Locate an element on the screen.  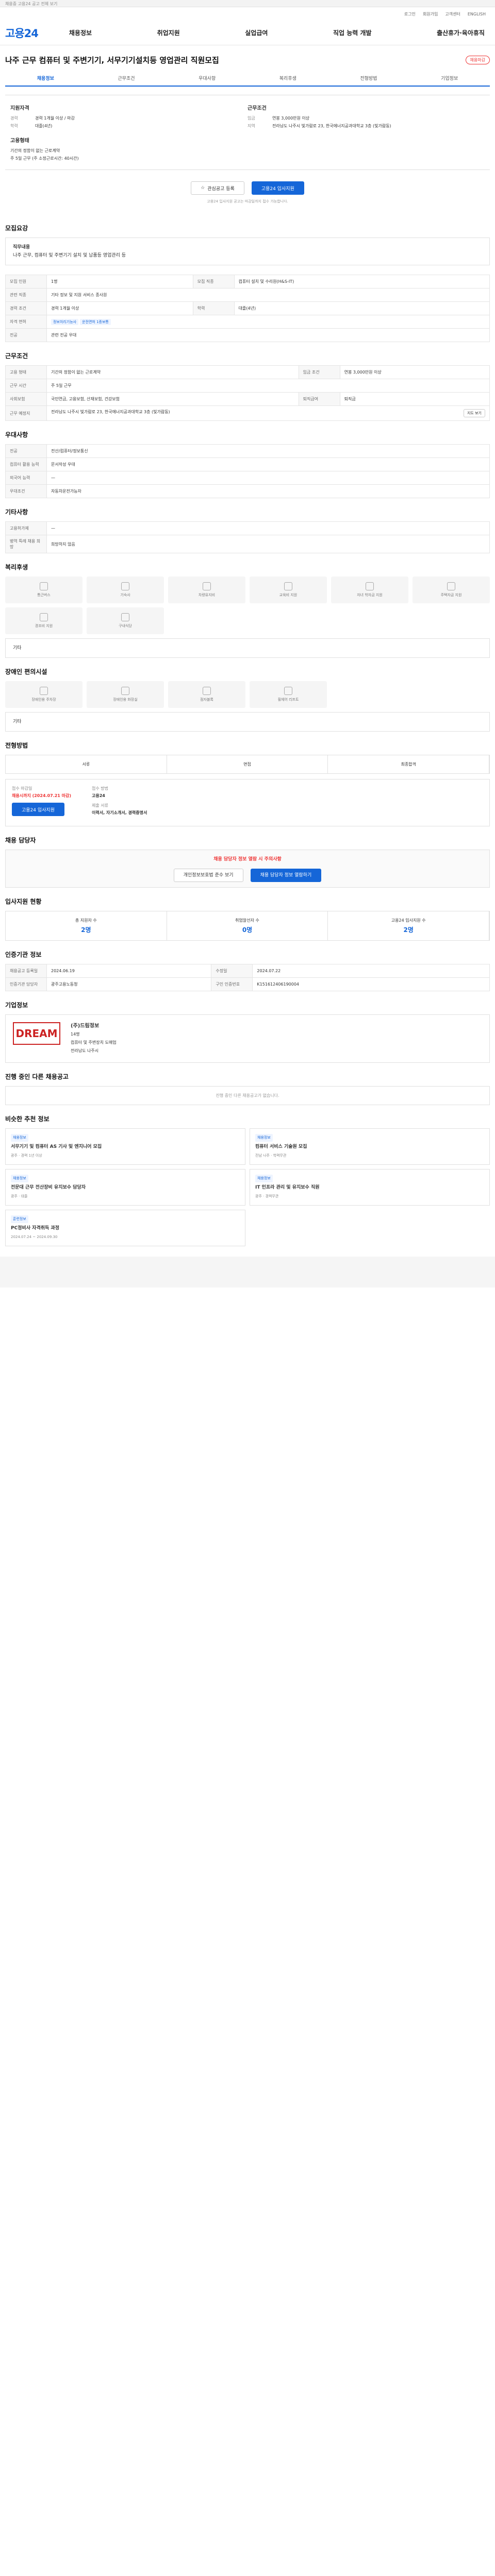
process-steps: 서류 면접 최종합격 is located at coordinates (247, 764).